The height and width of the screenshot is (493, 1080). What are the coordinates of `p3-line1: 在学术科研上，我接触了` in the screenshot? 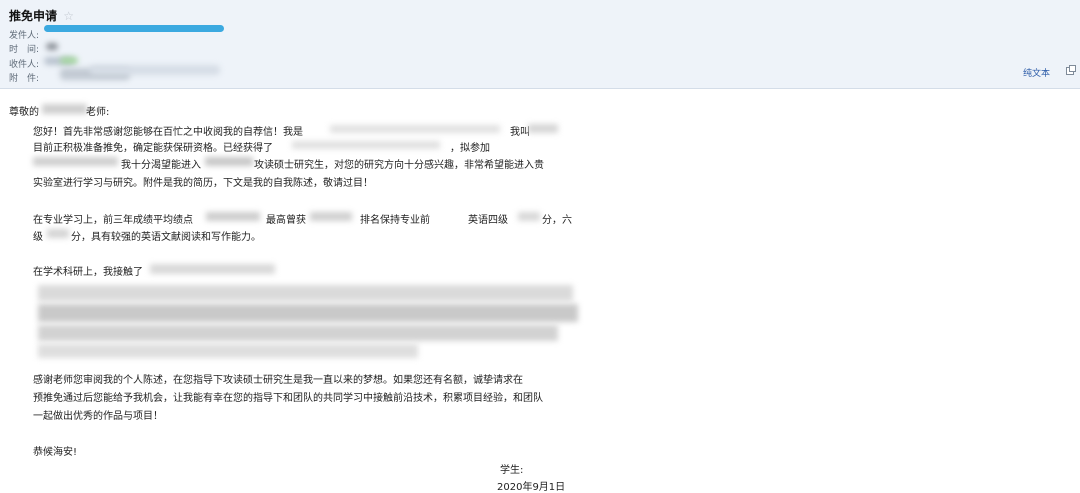 It's located at (88, 272).